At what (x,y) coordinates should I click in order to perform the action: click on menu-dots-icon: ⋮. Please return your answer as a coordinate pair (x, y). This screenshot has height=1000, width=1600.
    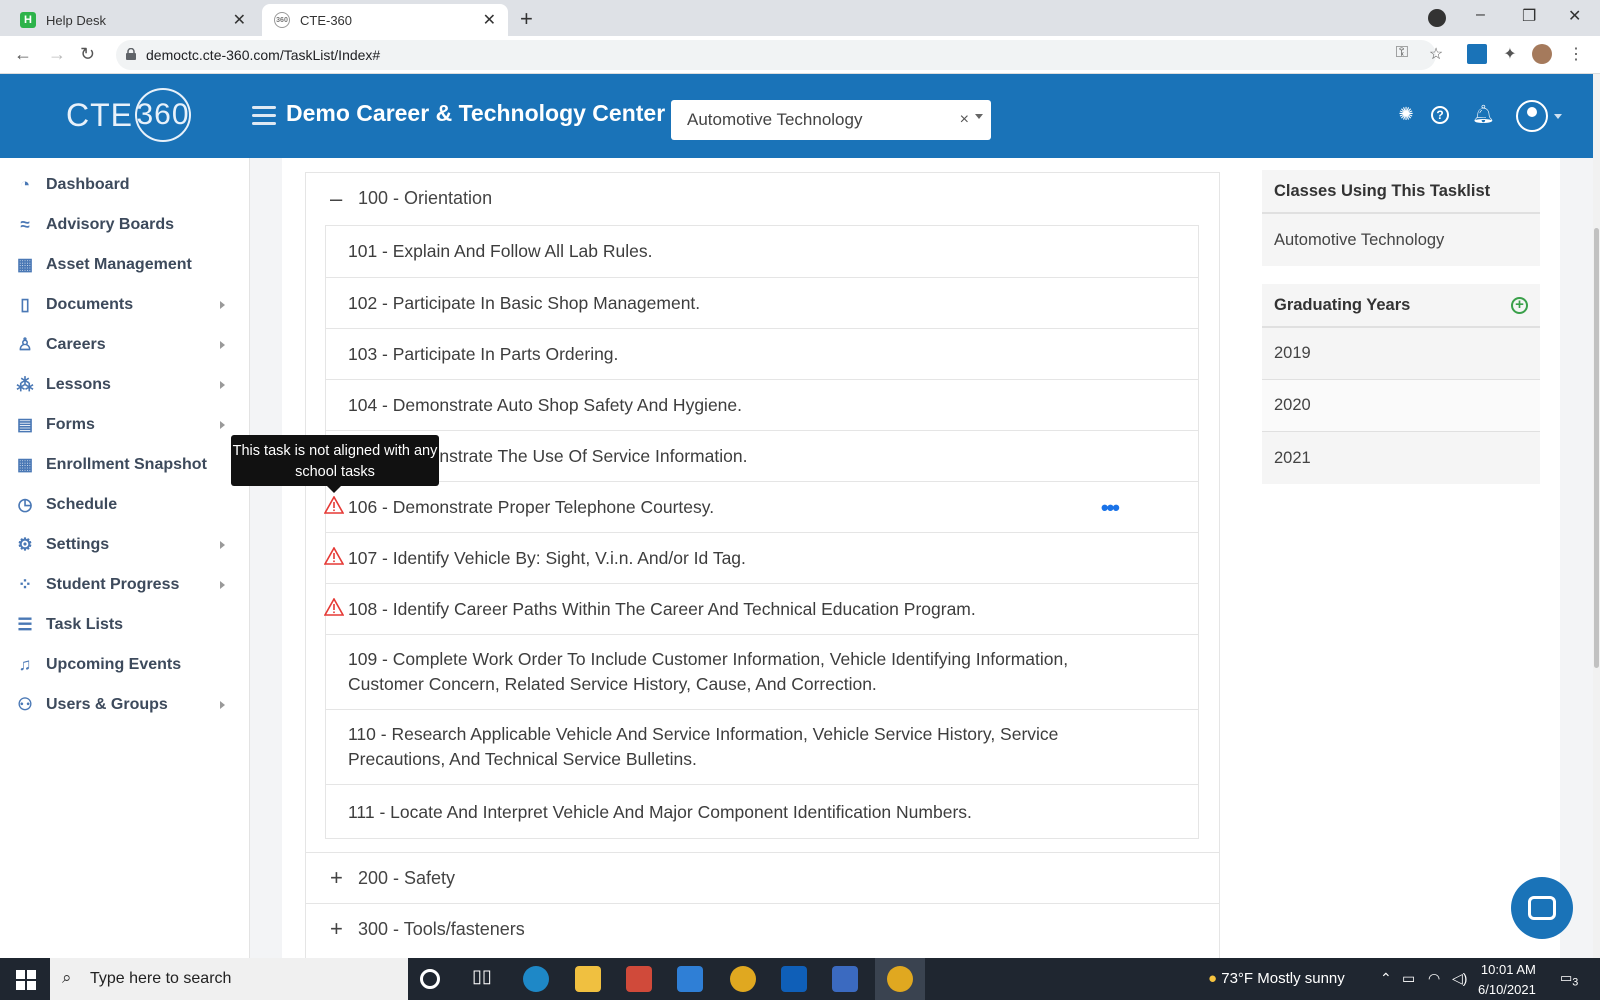
    Looking at the image, I should click on (1576, 54).